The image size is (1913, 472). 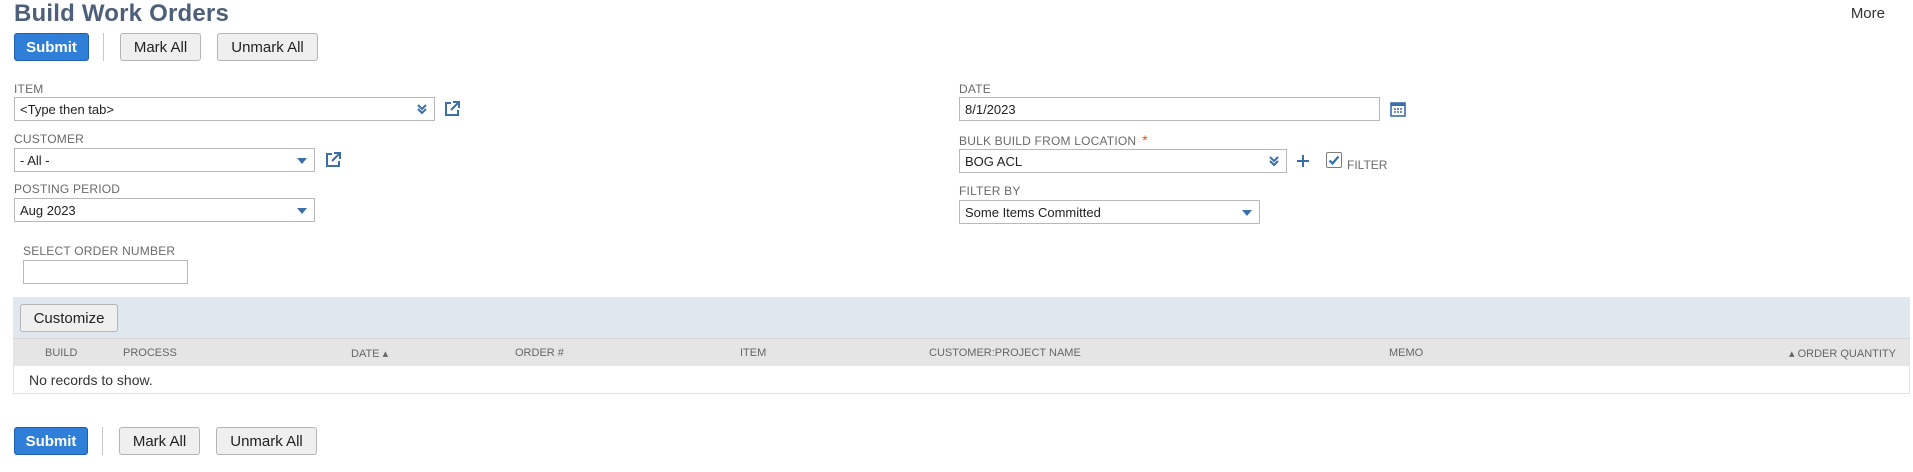 What do you see at coordinates (105, 272) in the screenshot?
I see `select-order-number-input` at bounding box center [105, 272].